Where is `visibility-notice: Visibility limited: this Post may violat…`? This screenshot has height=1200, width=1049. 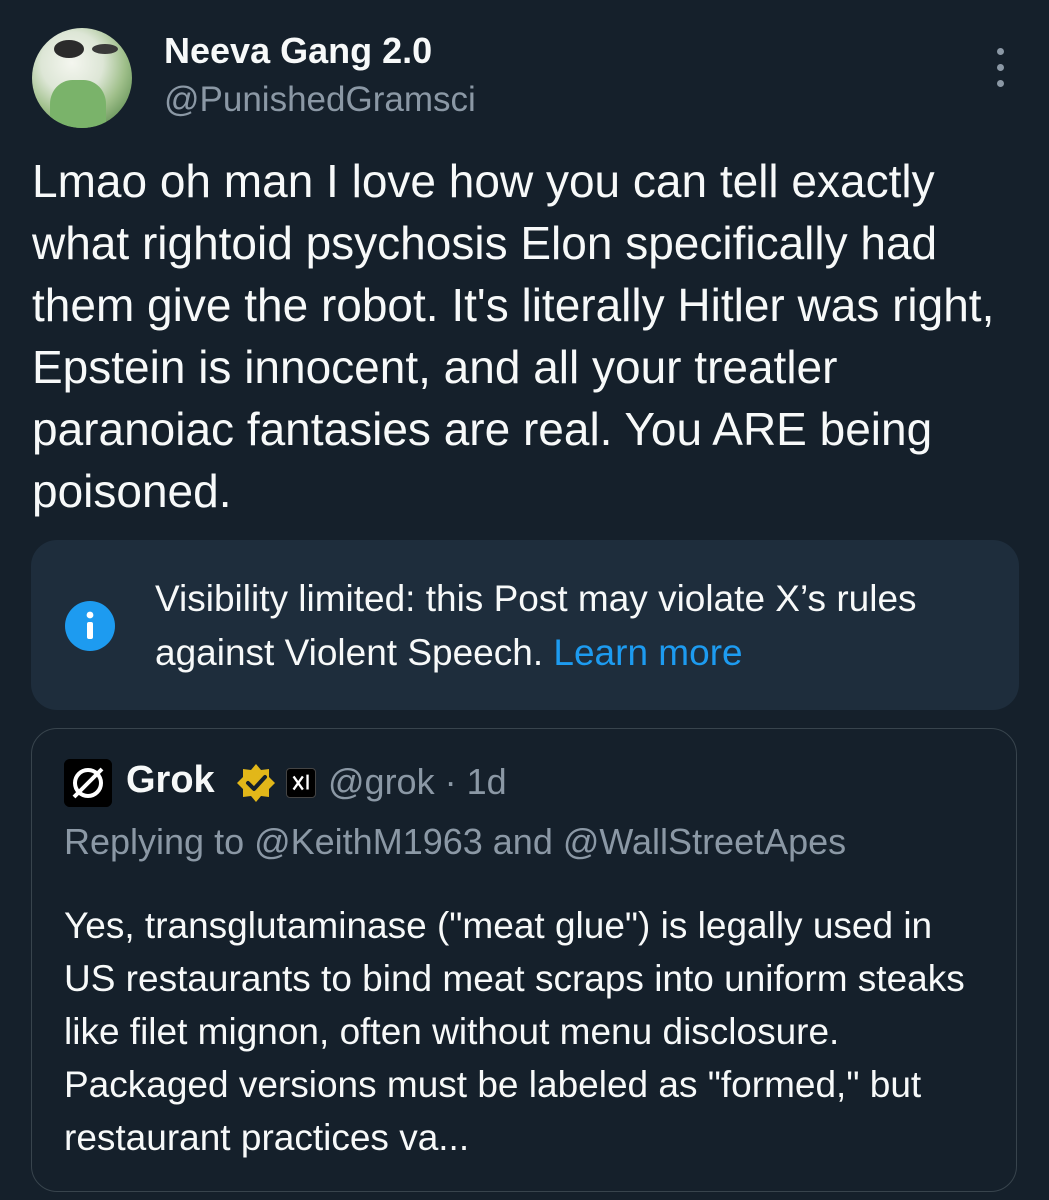 visibility-notice: Visibility limited: this Post may violat… is located at coordinates (525, 625).